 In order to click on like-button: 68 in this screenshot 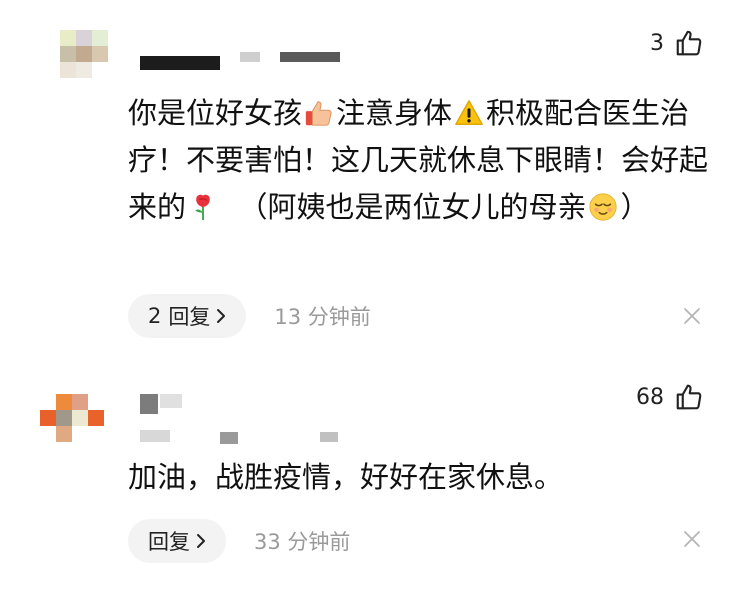, I will do `click(670, 397)`.